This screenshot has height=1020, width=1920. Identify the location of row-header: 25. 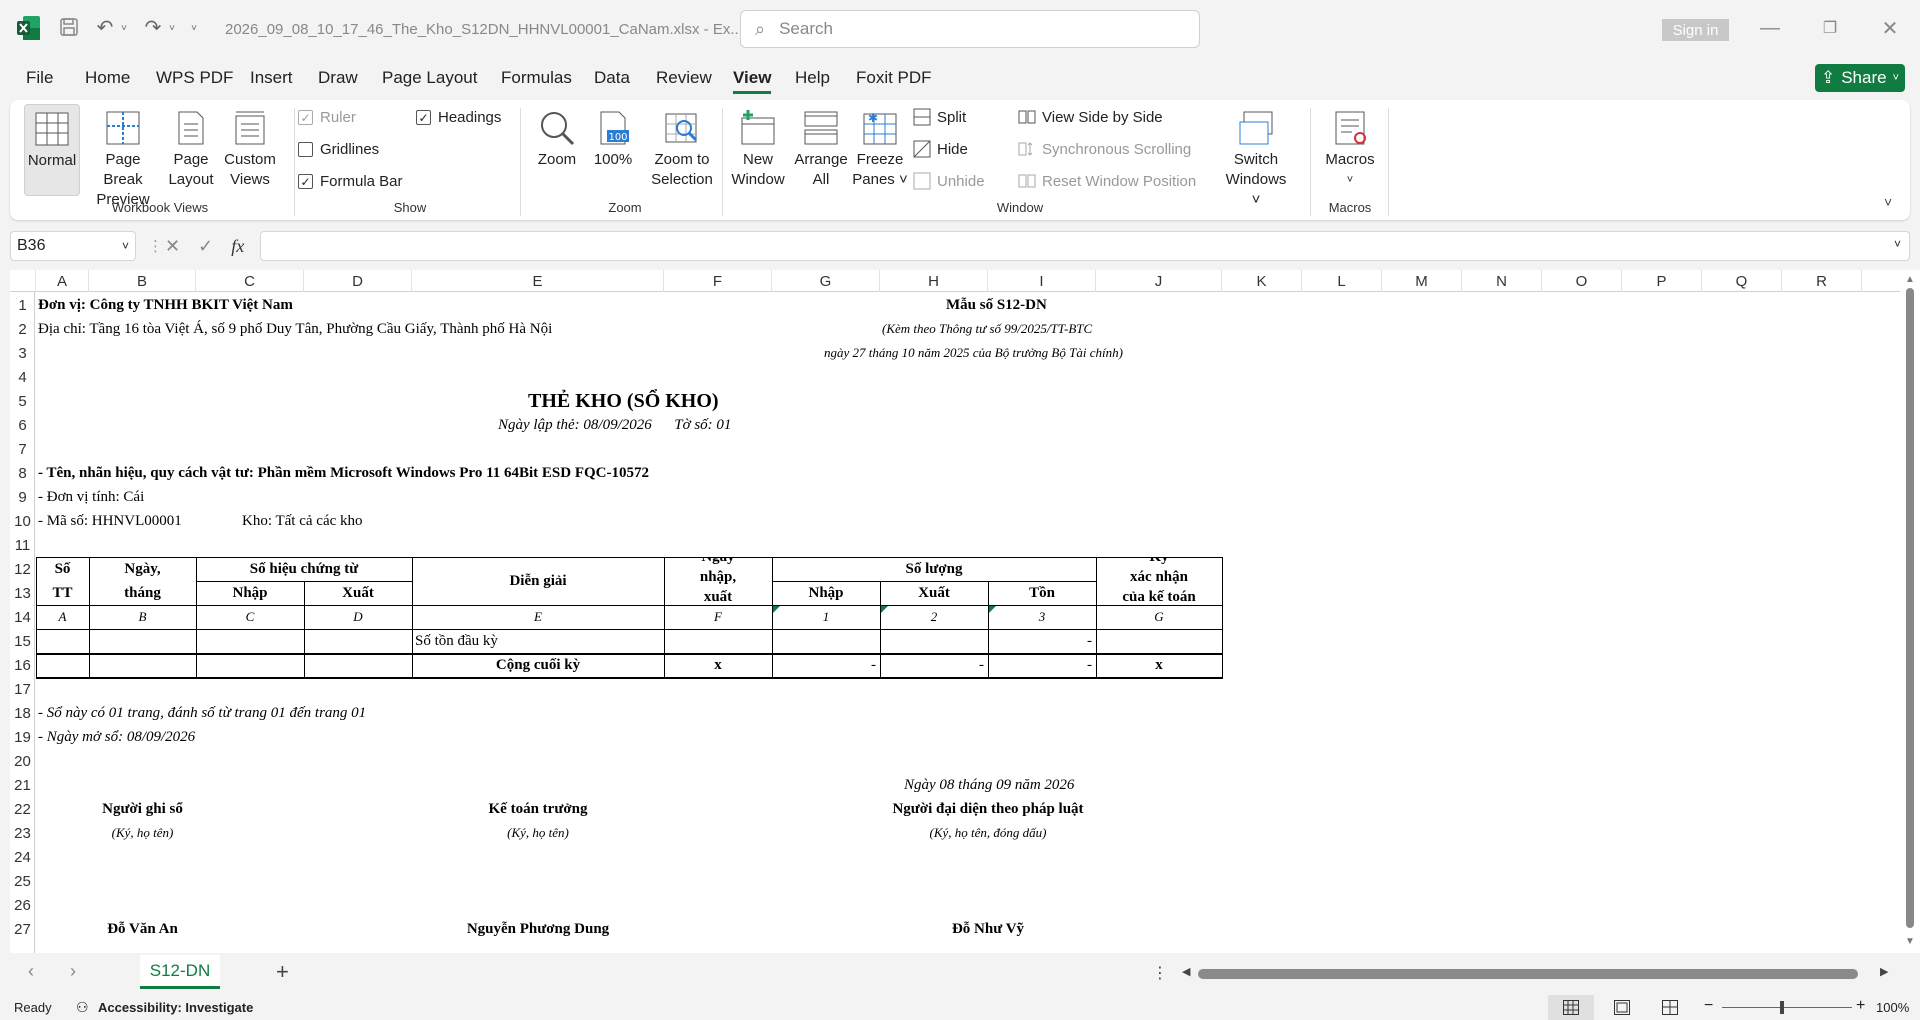
(22, 881).